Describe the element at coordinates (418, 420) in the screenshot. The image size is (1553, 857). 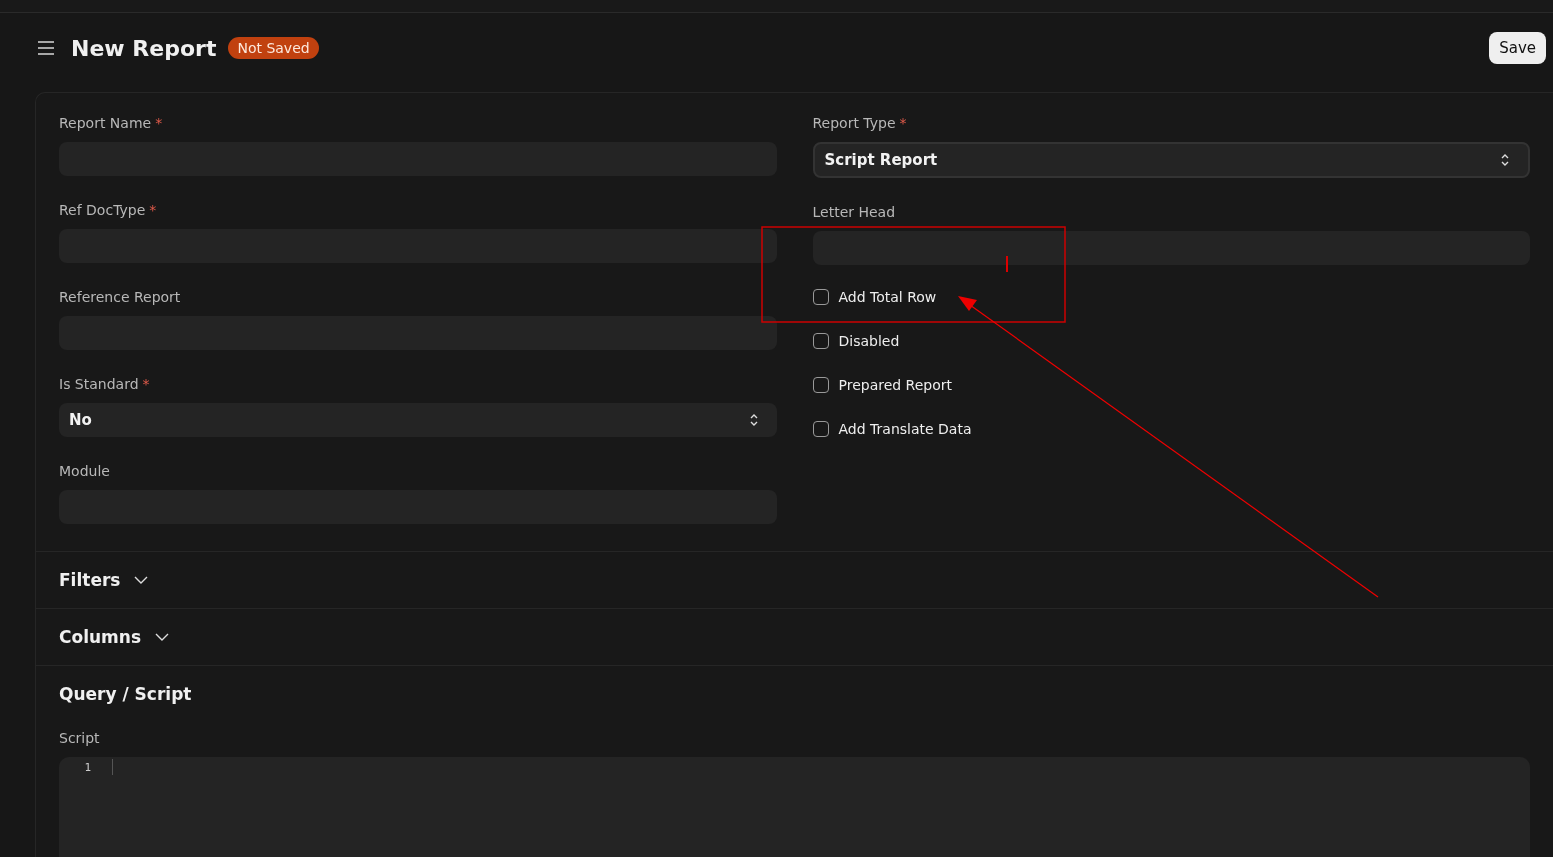
I see `select-field: No` at that location.